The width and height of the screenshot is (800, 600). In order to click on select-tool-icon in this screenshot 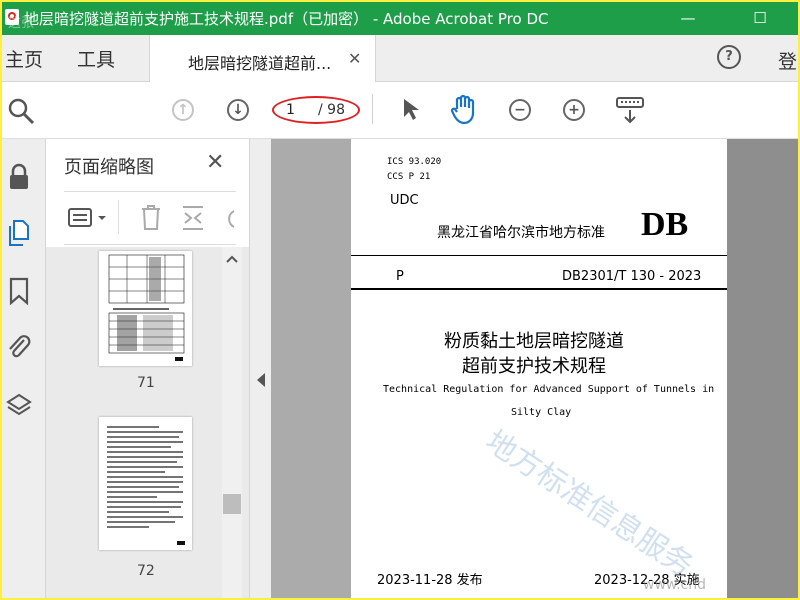, I will do `click(411, 110)`.